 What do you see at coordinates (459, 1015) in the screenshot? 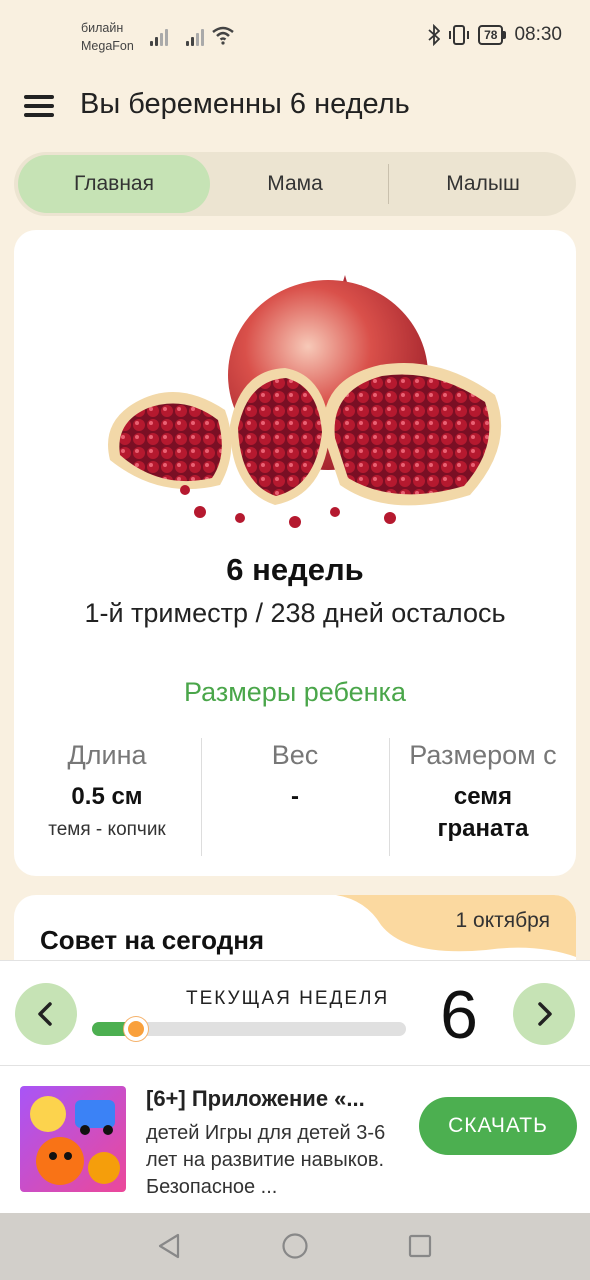
I see `current-week-number: 6` at bounding box center [459, 1015].